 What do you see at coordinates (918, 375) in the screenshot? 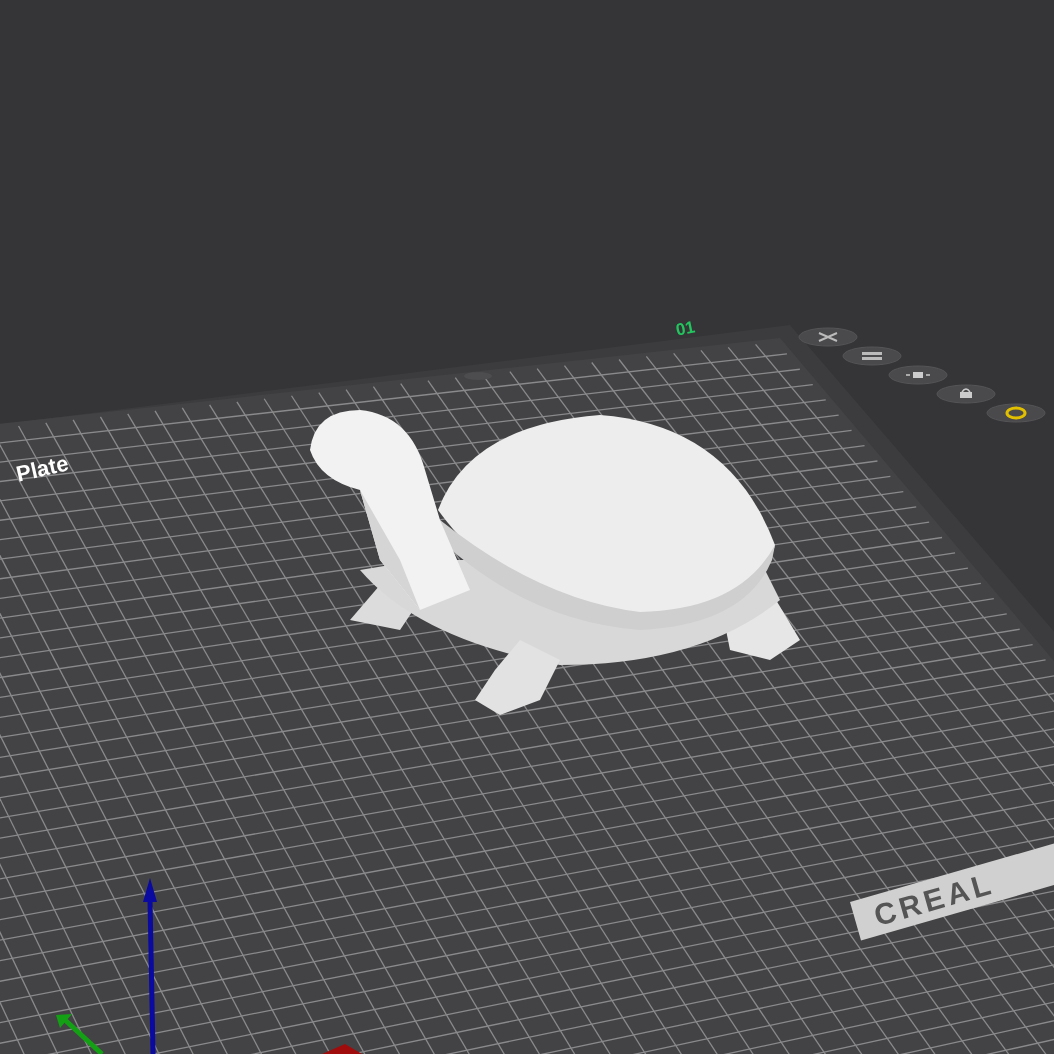
I see `orient-plate-button` at bounding box center [918, 375].